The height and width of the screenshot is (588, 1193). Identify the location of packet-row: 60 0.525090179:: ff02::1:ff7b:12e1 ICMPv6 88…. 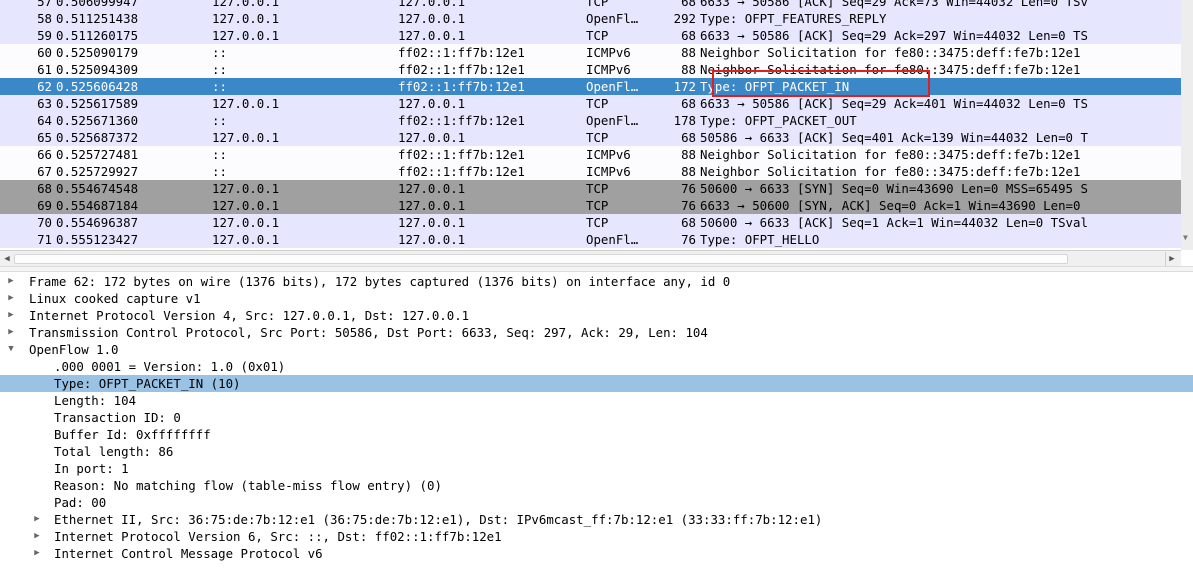
(590, 52).